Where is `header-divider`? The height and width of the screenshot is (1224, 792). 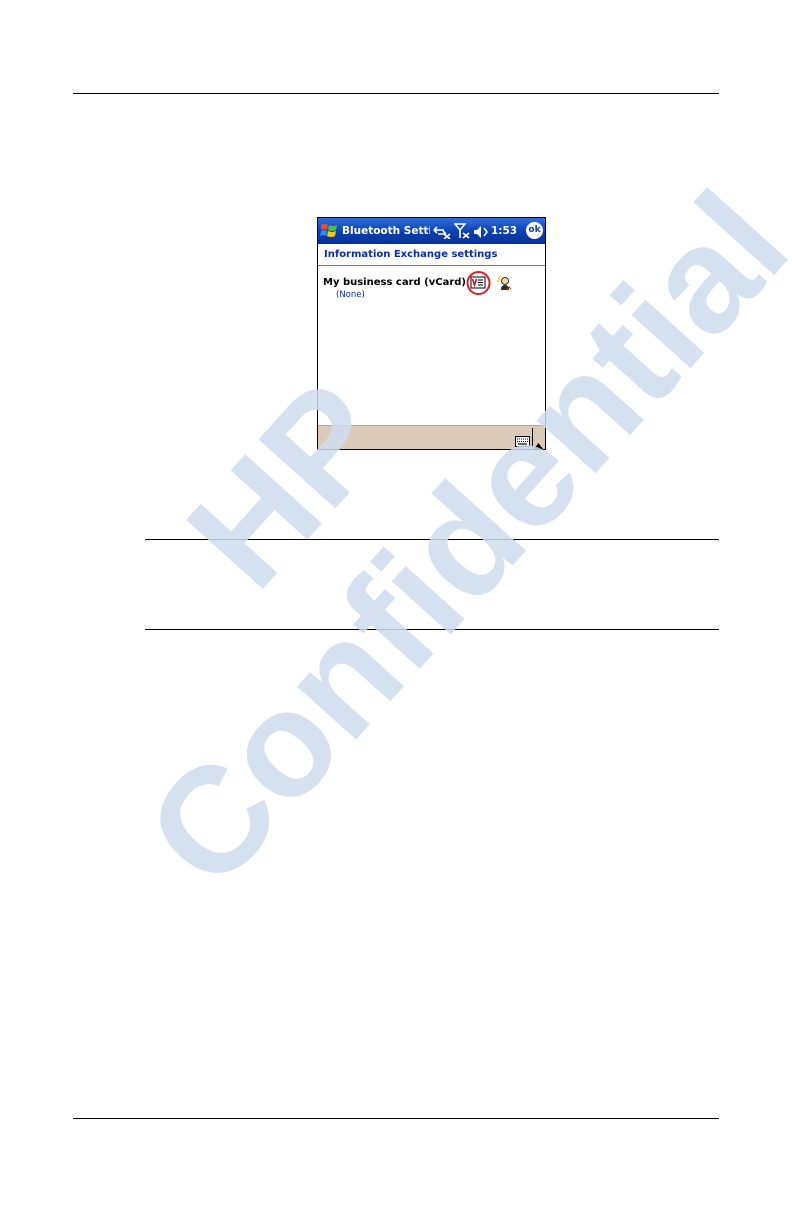
header-divider is located at coordinates (431, 265).